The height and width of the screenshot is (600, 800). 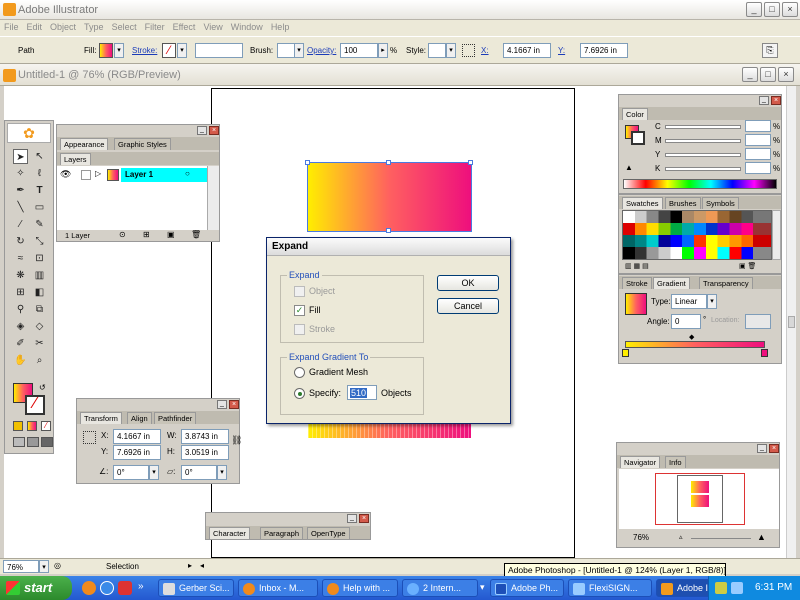 I want to click on y-slider, so click(x=703, y=155).